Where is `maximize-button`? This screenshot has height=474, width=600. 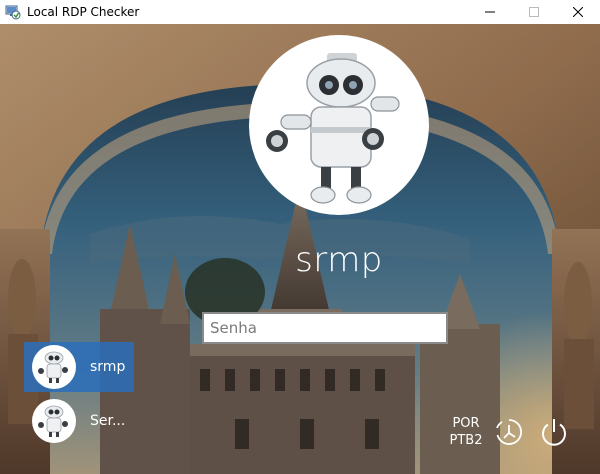 maximize-button is located at coordinates (534, 12).